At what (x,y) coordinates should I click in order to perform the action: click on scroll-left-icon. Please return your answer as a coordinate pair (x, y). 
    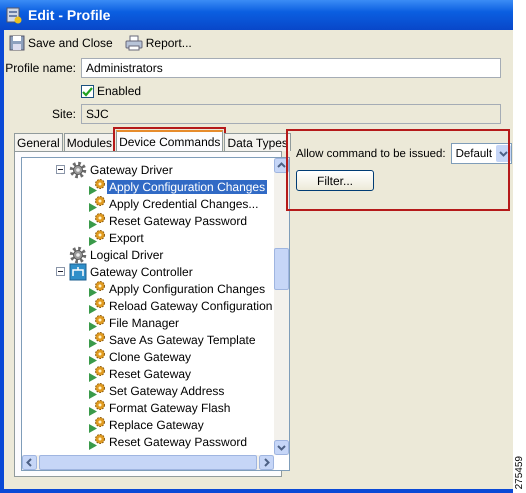
    Looking at the image, I should click on (29, 462).